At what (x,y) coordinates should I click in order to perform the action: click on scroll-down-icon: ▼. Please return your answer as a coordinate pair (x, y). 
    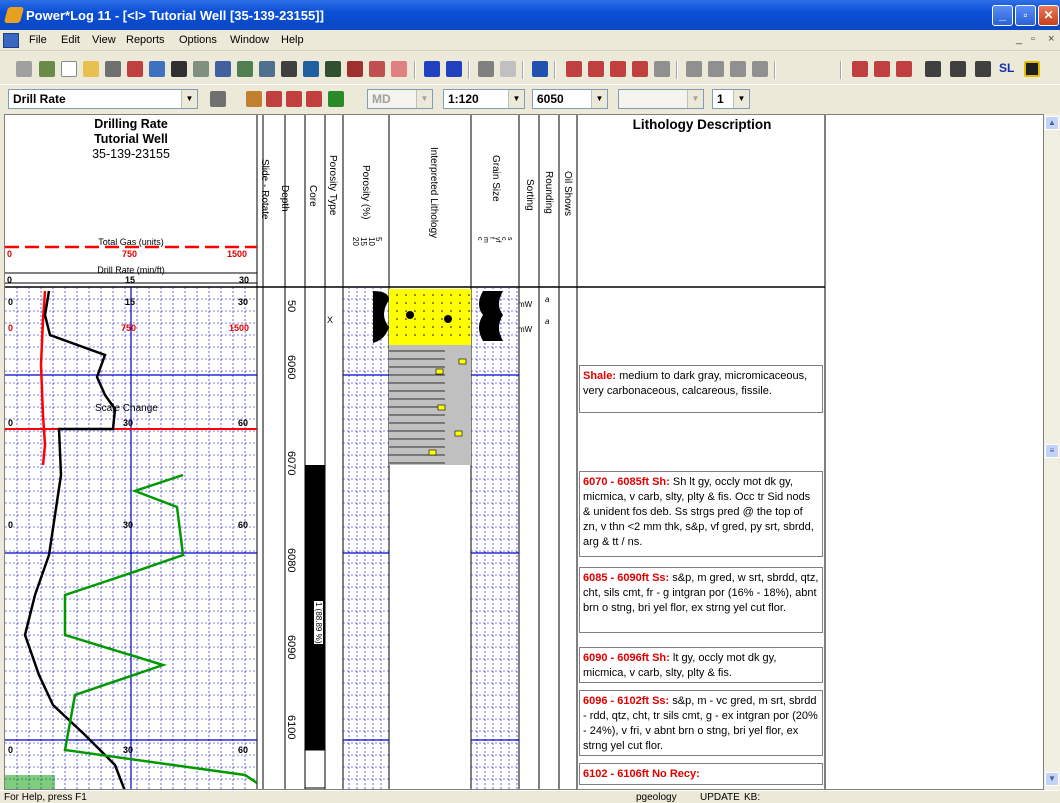
    Looking at the image, I should click on (1052, 779).